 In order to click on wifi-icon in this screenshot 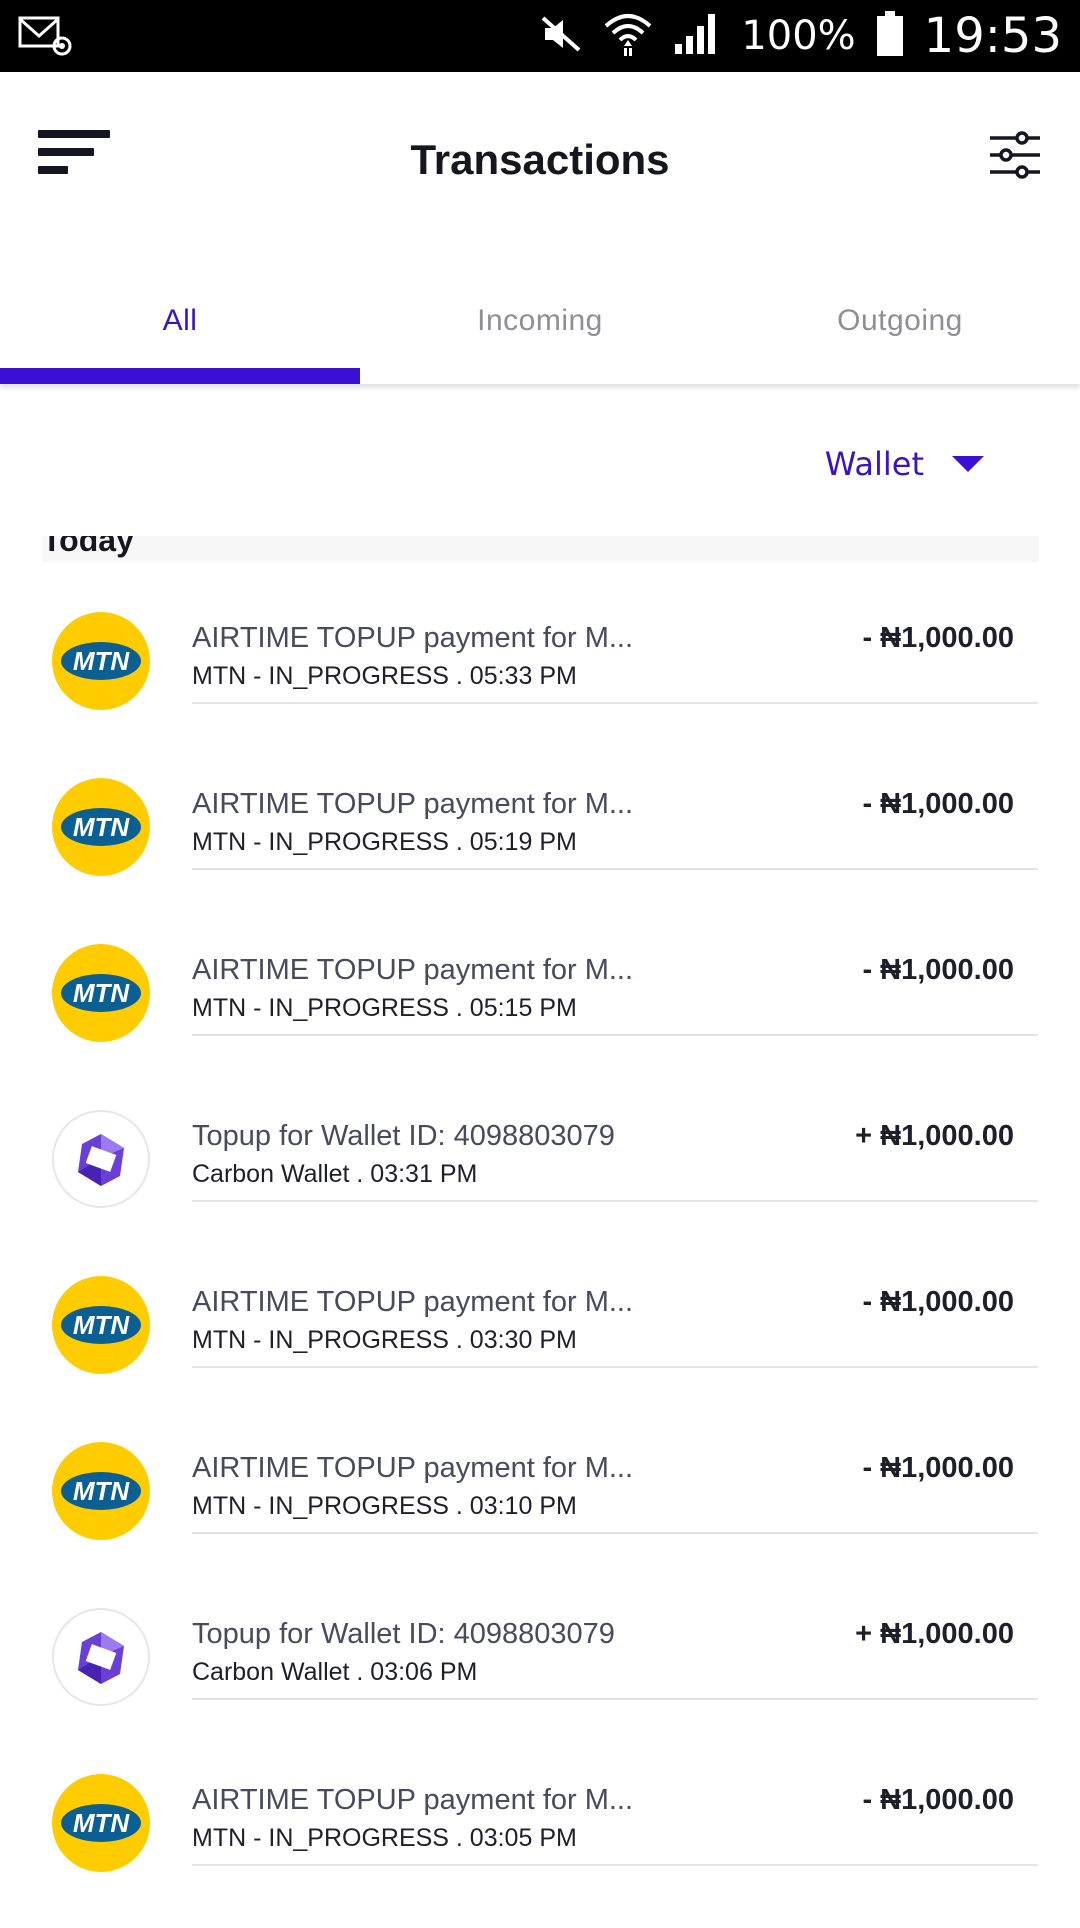, I will do `click(628, 36)`.